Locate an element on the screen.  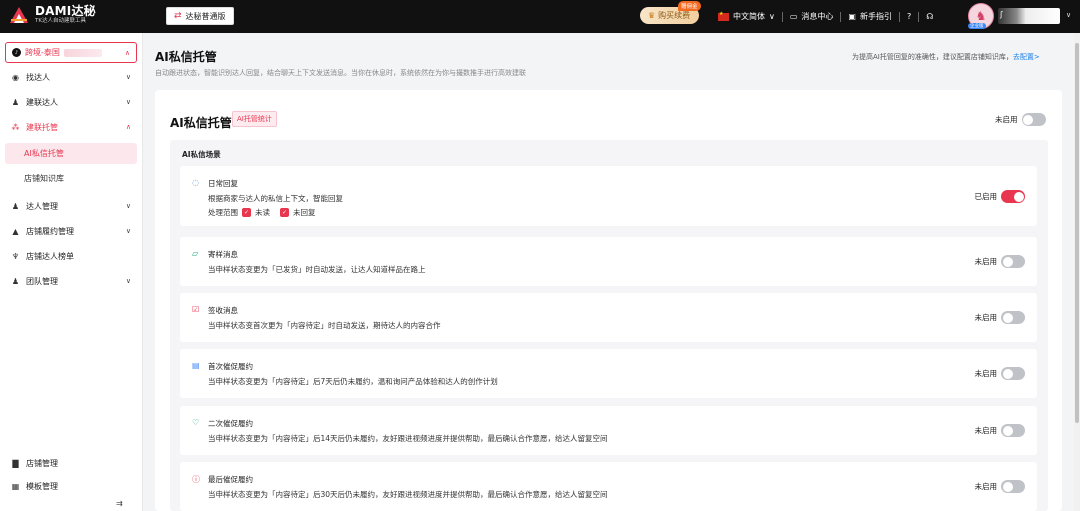
scope-options: 处理范围 ✓ 未读 ✓ 未回复 is located at coordinates (265, 212).